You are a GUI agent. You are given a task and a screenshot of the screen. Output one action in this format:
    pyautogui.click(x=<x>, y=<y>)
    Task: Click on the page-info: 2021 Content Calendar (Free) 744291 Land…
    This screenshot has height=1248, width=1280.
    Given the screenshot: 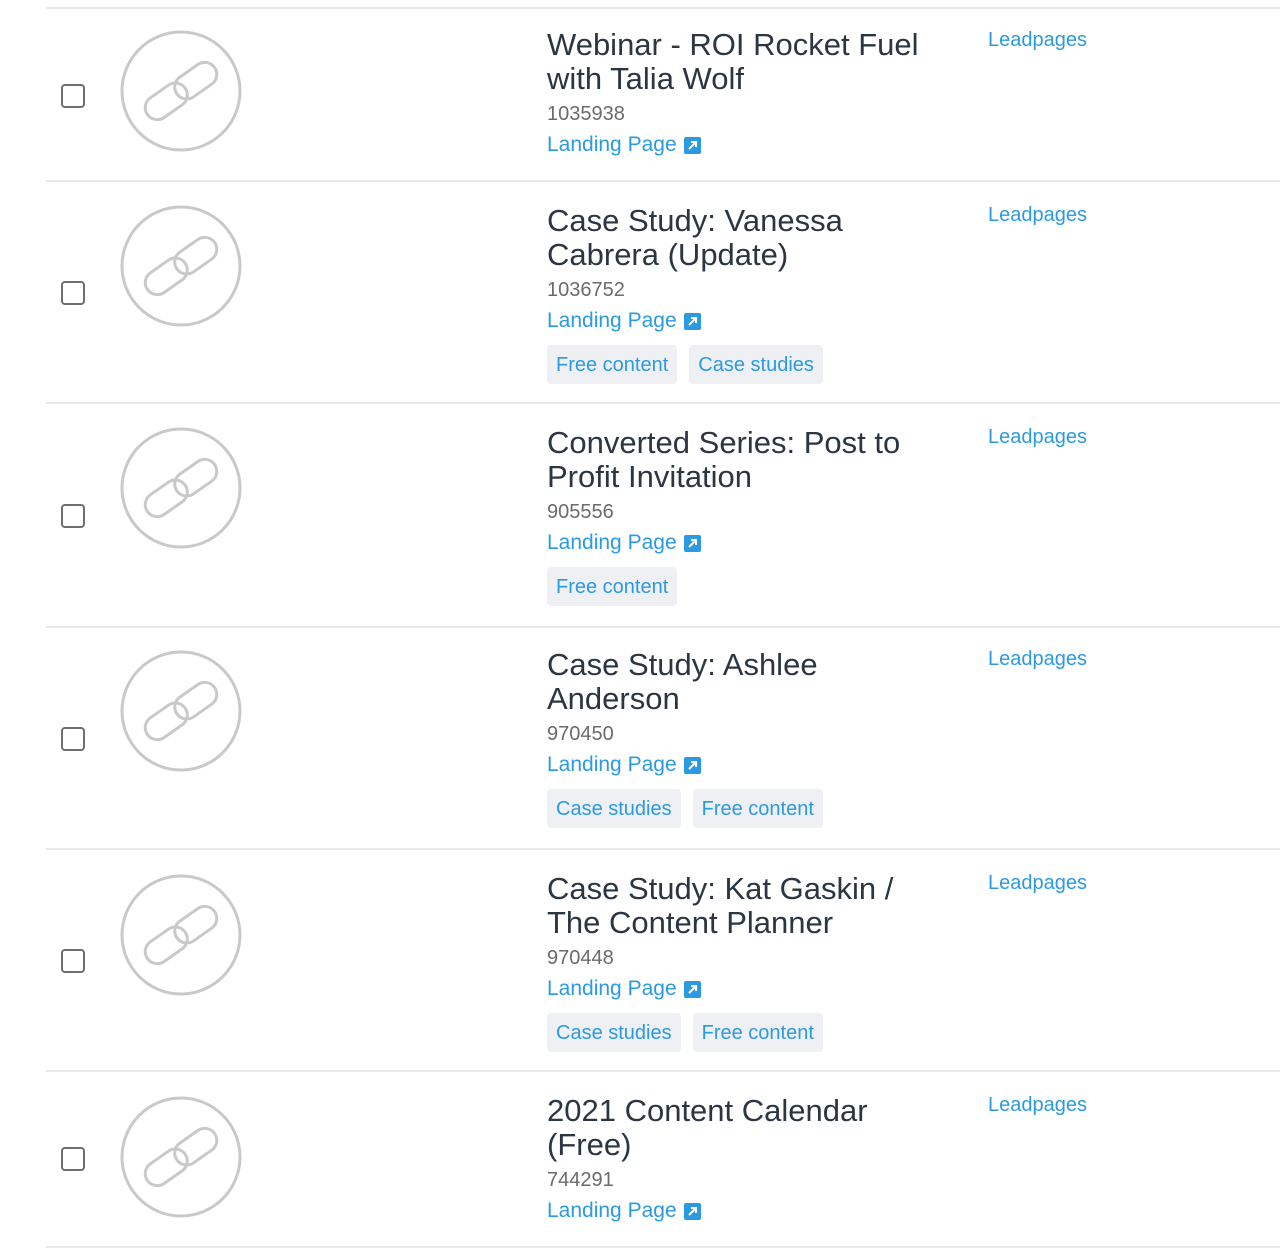 What is the action you would take?
    pyautogui.click(x=747, y=1160)
    